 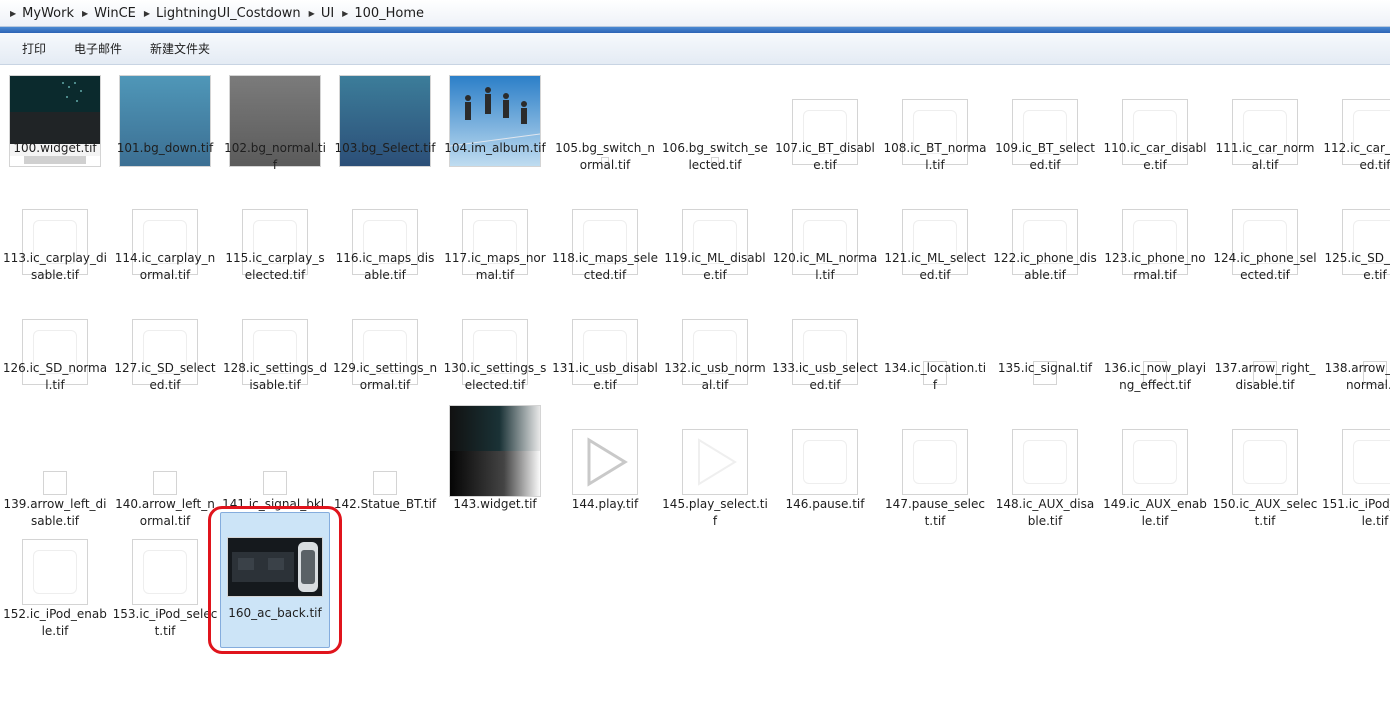 What do you see at coordinates (1045, 512) in the screenshot?
I see `file-name: 148.ic_AUX_disable.tif` at bounding box center [1045, 512].